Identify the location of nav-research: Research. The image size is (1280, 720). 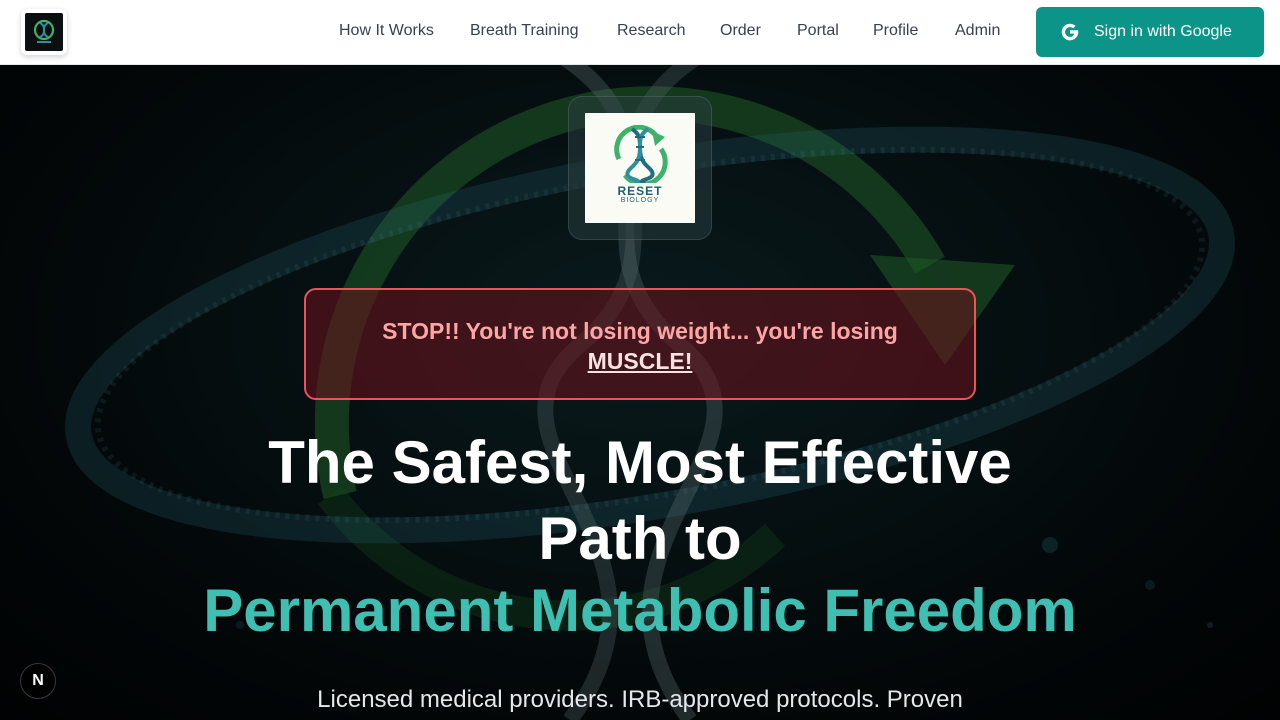
(651, 31).